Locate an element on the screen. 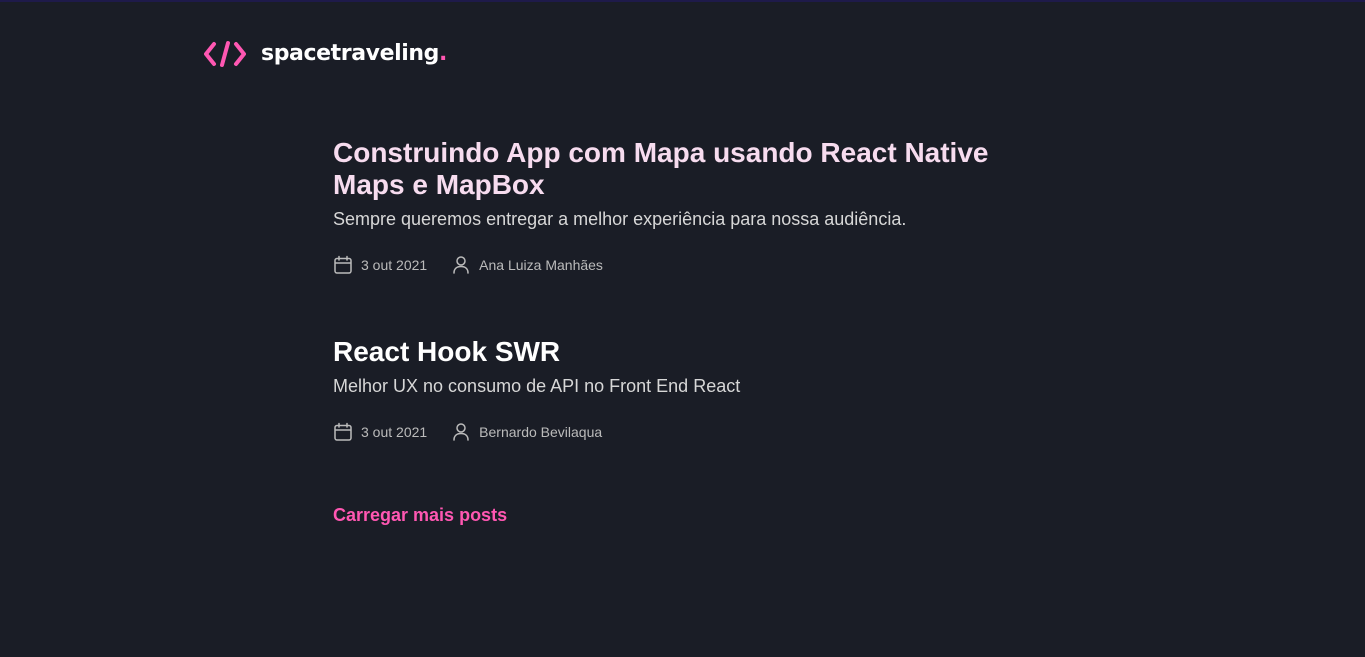  post-author-text: Bernardo Bevilaqua is located at coordinates (541, 432).